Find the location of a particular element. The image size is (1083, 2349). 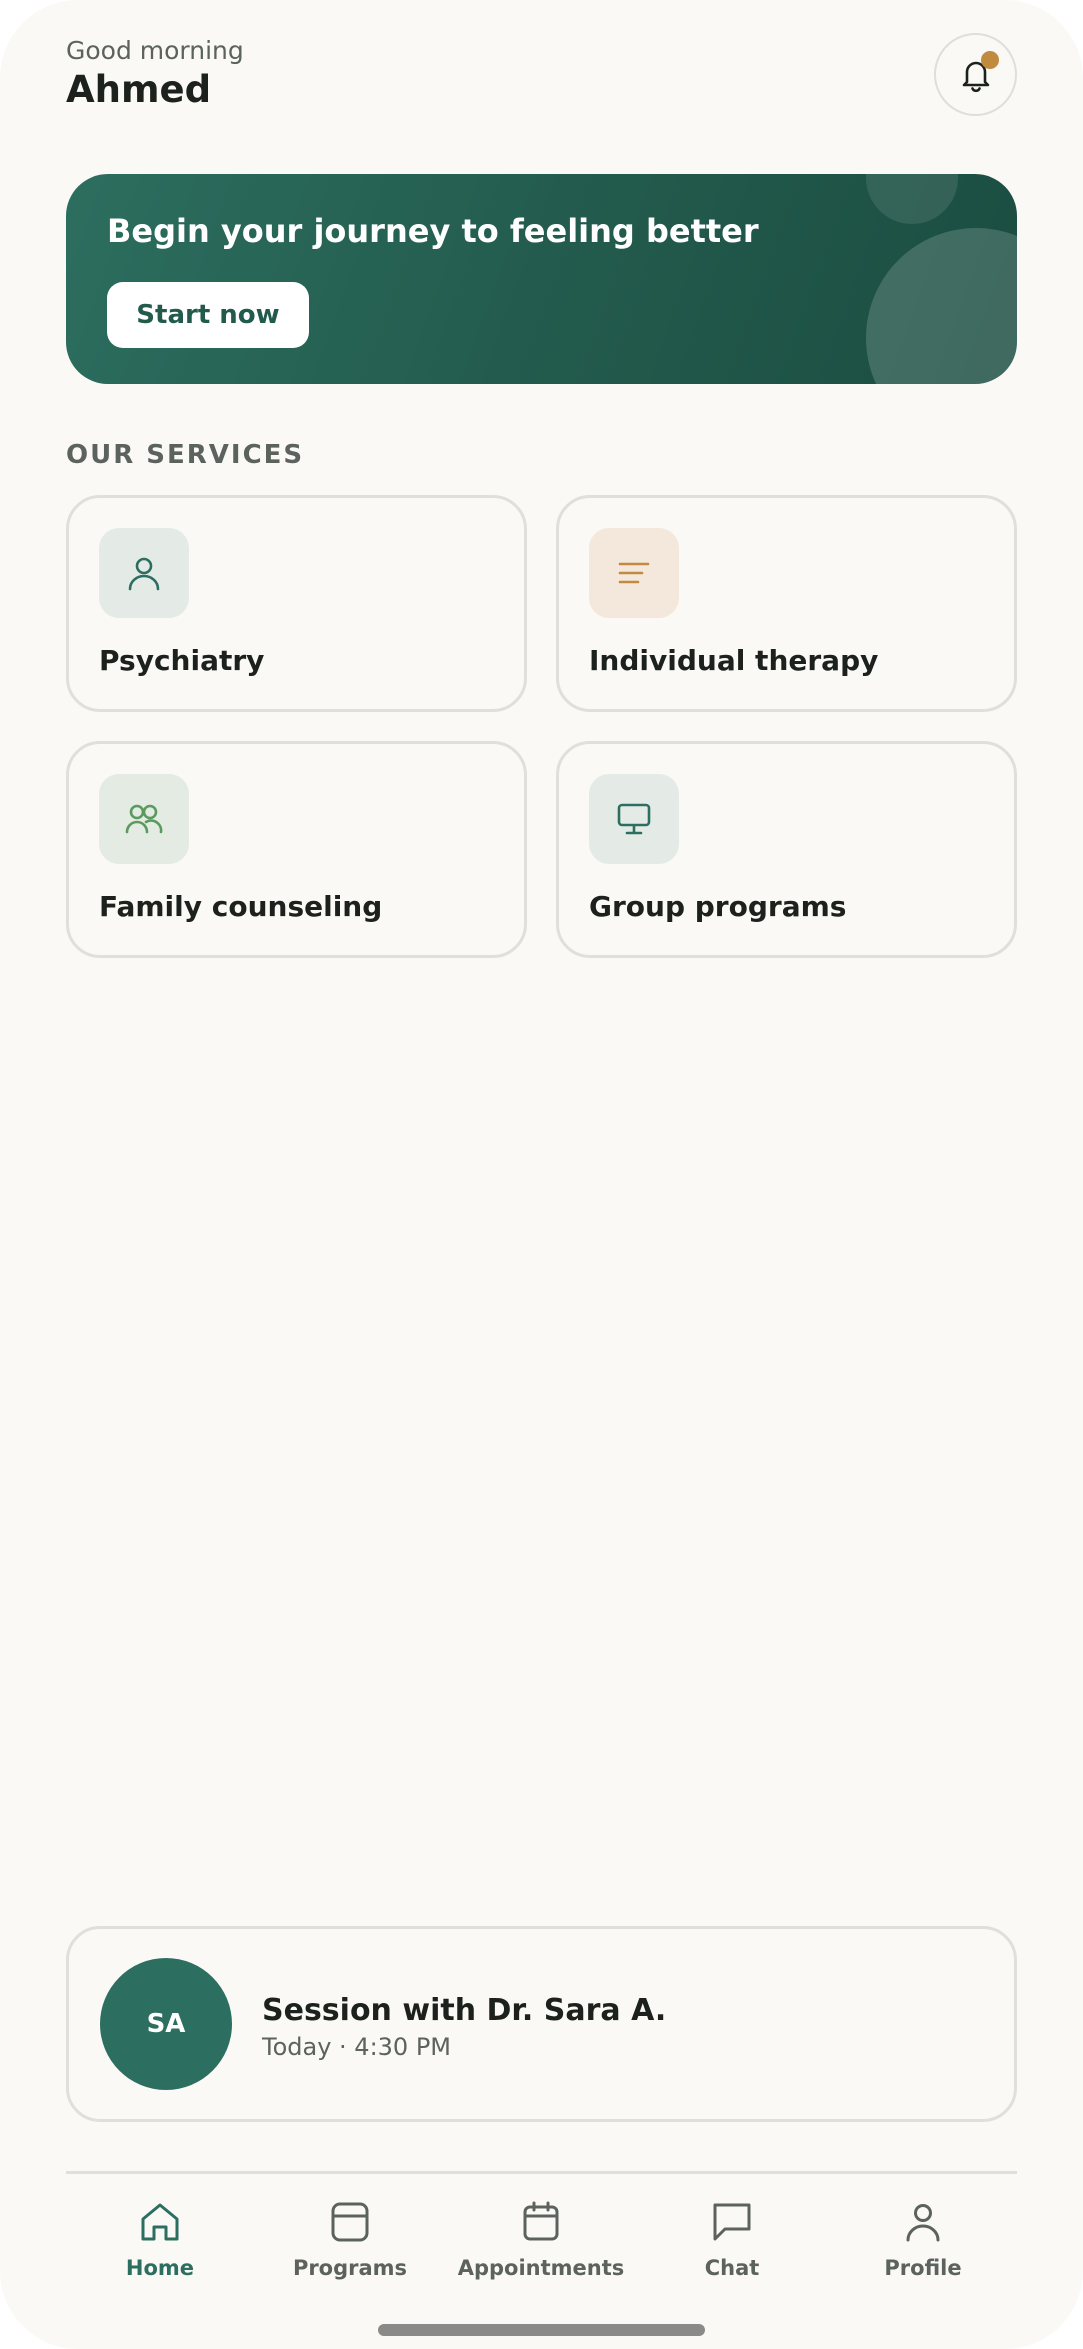

hero-title: Begin your journey to feeling better is located at coordinates (433, 231).